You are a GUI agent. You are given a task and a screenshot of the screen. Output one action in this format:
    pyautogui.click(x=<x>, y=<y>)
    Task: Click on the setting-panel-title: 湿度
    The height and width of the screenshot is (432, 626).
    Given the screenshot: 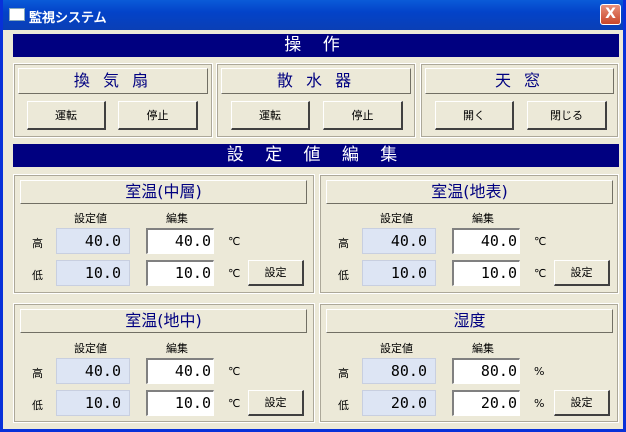 What is the action you would take?
    pyautogui.click(x=469, y=321)
    